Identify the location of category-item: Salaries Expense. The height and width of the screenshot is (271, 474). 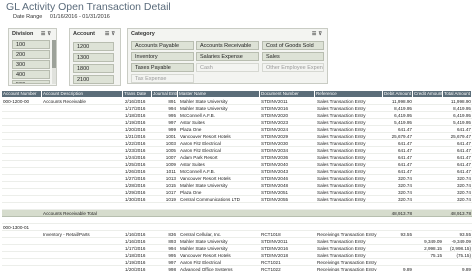
(227, 56).